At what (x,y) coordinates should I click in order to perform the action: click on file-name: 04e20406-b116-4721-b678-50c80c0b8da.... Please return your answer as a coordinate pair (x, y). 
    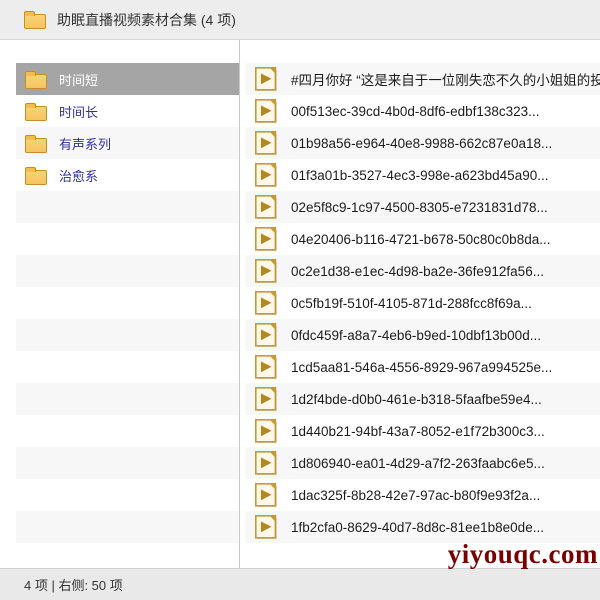
    Looking at the image, I should click on (421, 239).